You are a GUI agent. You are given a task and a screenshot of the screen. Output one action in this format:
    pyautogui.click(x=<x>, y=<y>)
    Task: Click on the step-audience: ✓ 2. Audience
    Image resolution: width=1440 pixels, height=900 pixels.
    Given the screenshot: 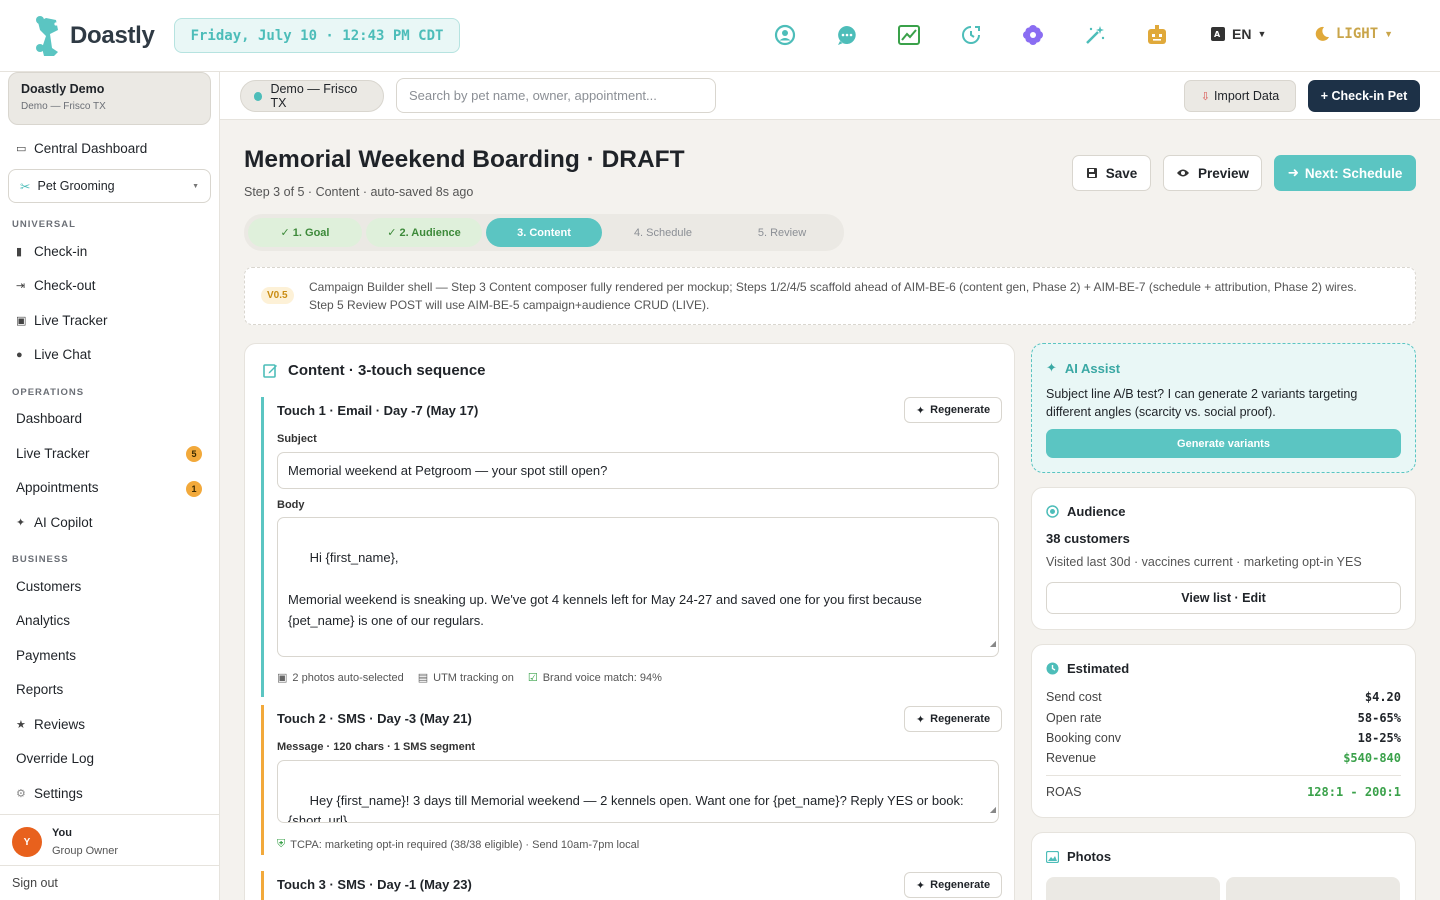 What is the action you would take?
    pyautogui.click(x=424, y=232)
    